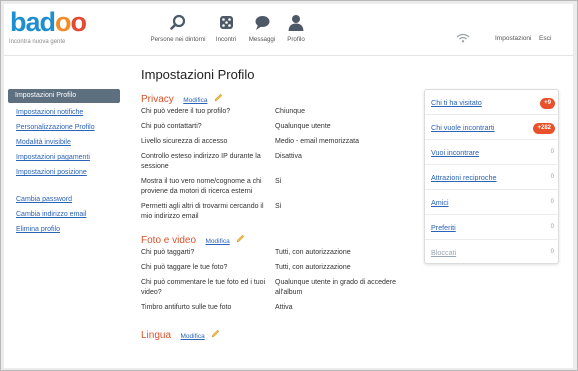 This screenshot has width=578, height=371. I want to click on chat-bubble-icon, so click(262, 23).